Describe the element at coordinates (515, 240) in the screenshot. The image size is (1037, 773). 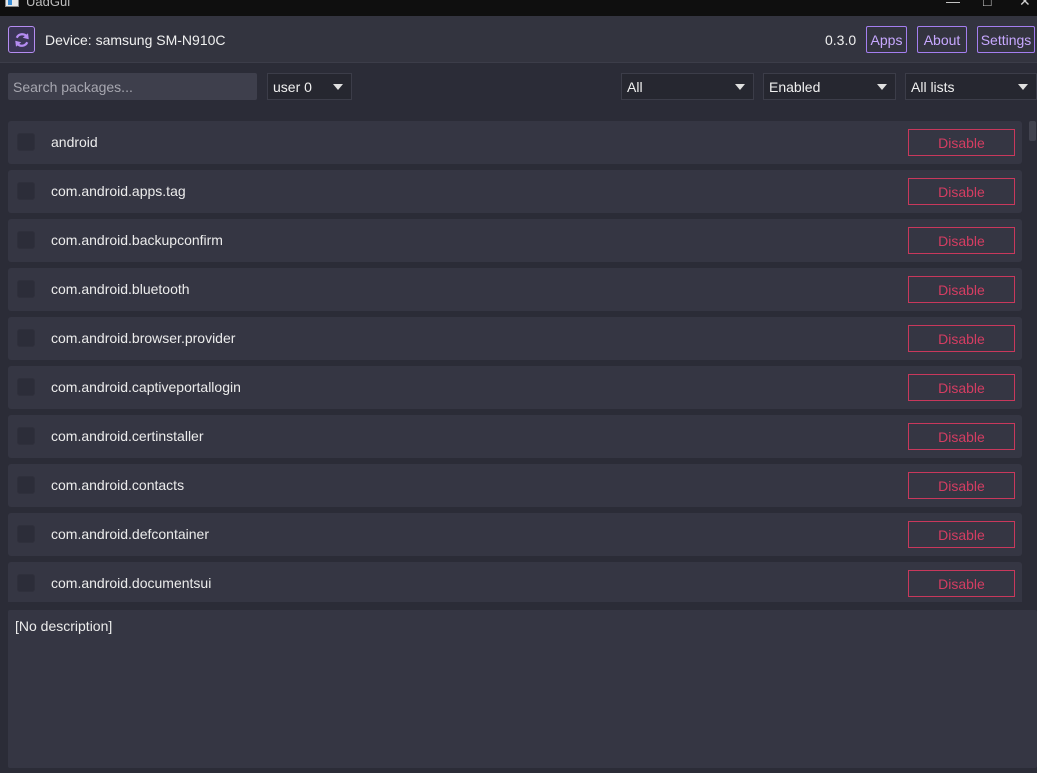
I see `package-row: com.android.backupconfirm Disable` at that location.